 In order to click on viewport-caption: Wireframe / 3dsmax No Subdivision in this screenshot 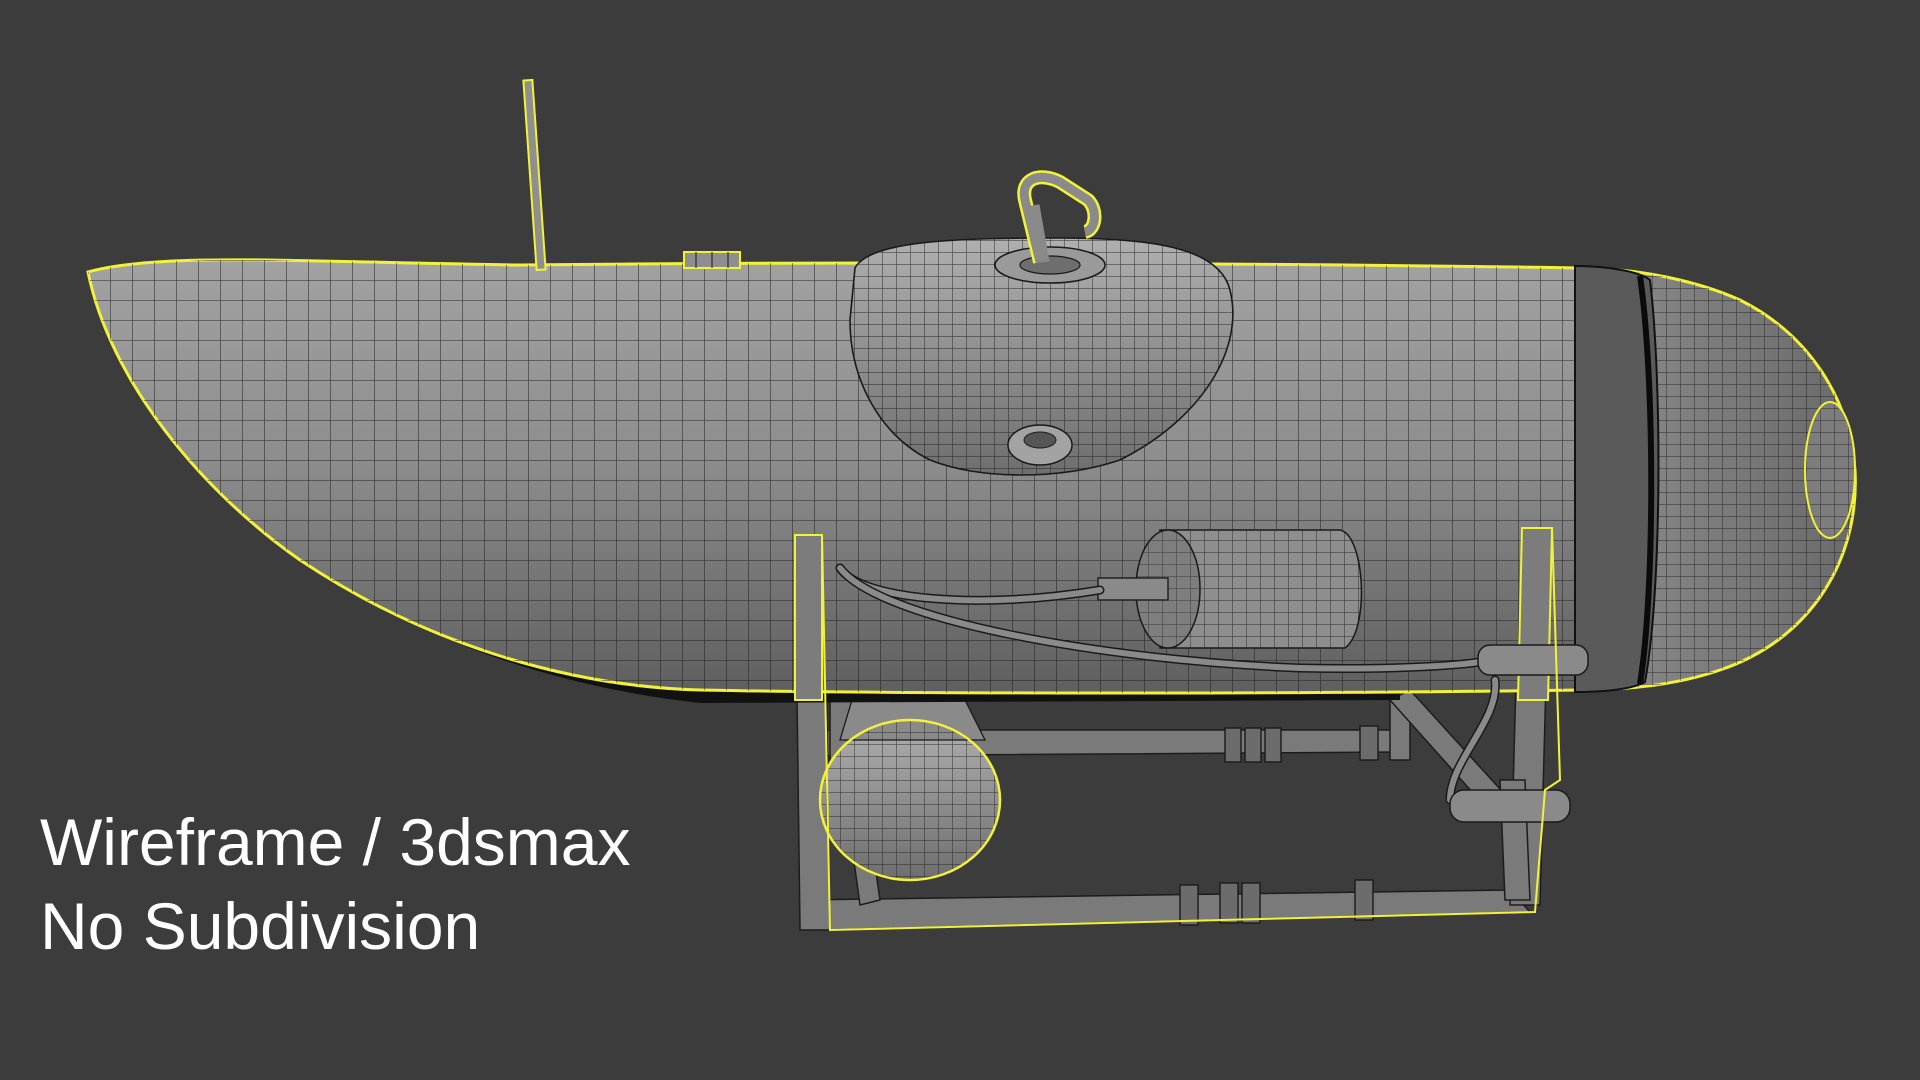, I will do `click(335, 884)`.